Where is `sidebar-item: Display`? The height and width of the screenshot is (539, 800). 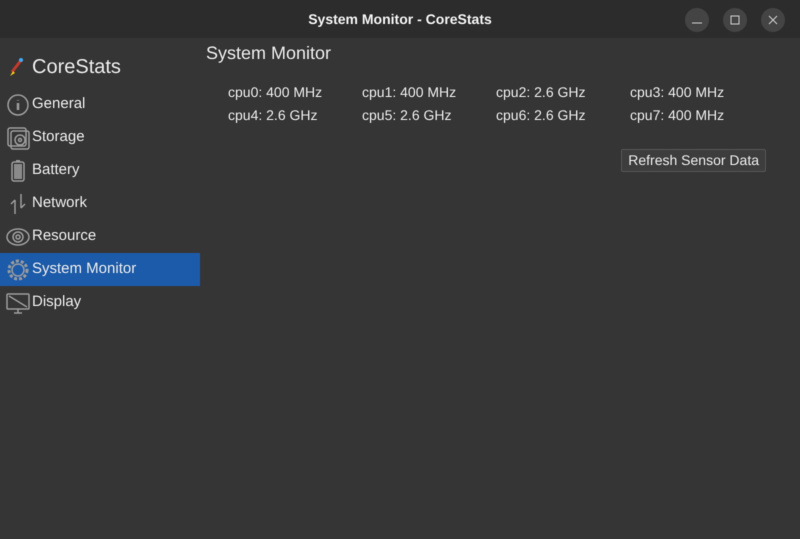
sidebar-item: Display is located at coordinates (100, 302).